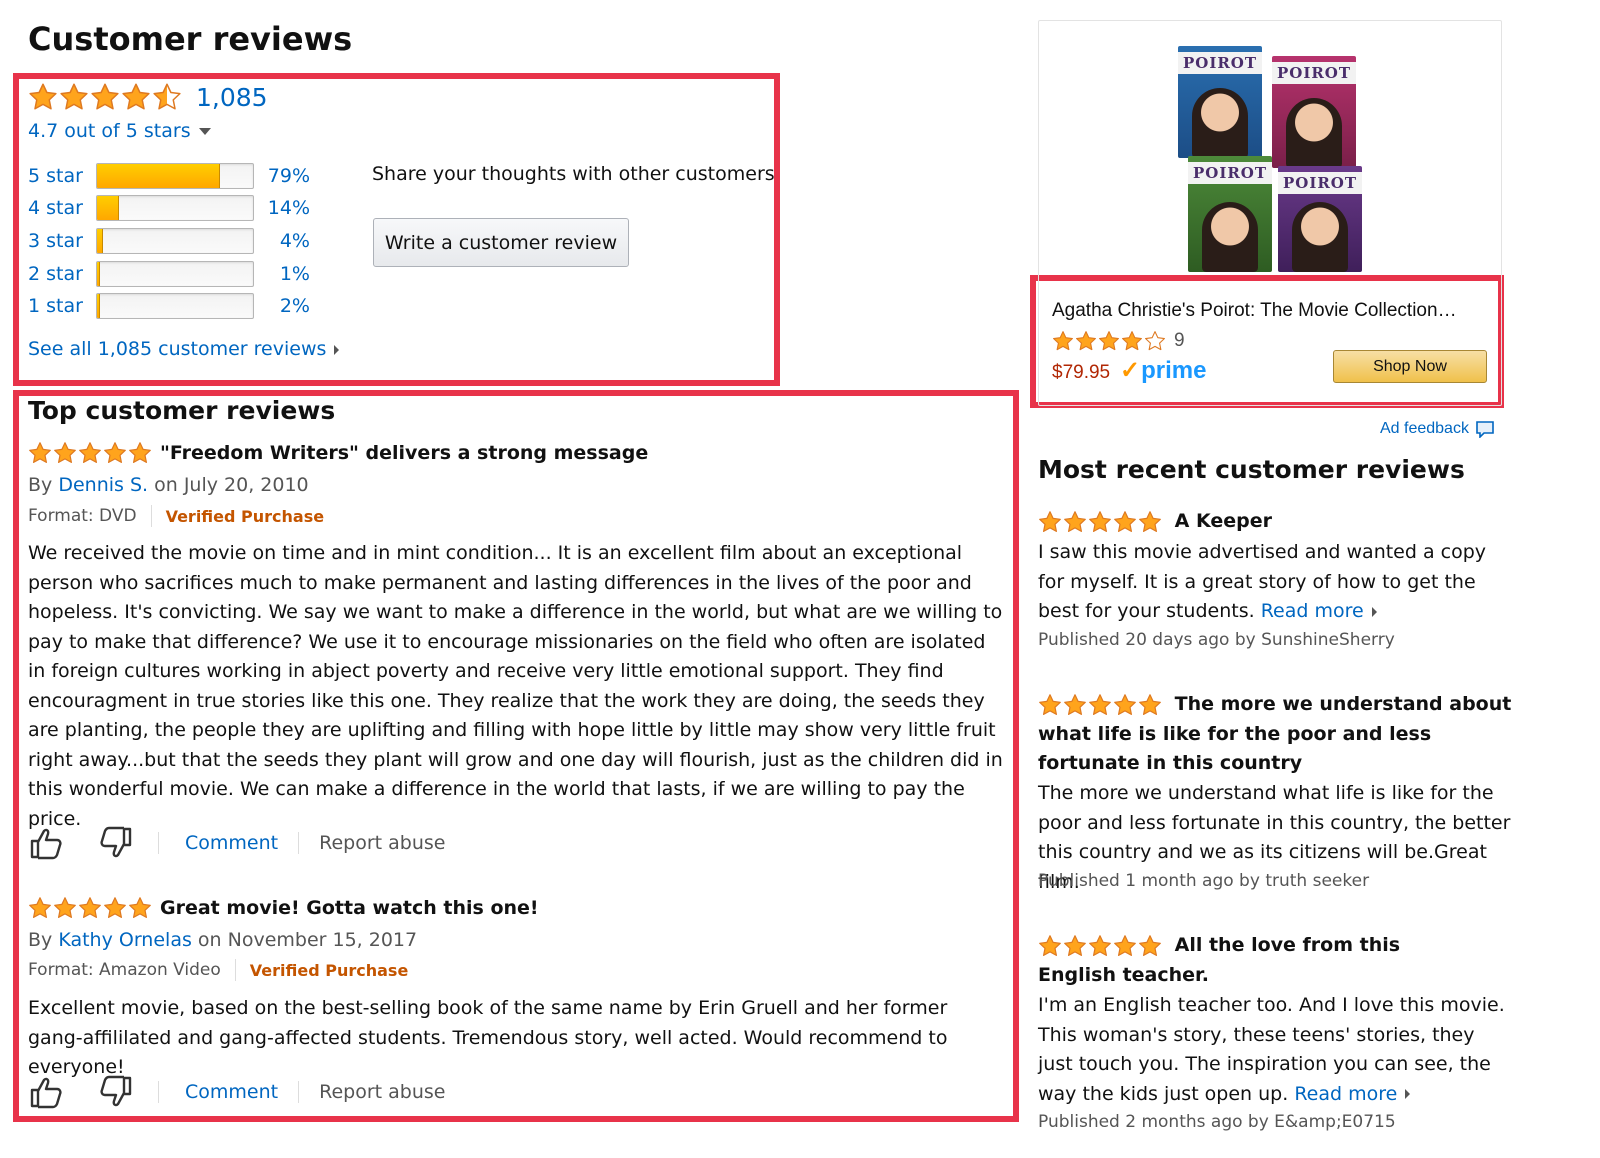 This screenshot has width=1600, height=1158. What do you see at coordinates (204, 131) in the screenshot?
I see `caret-down-icon` at bounding box center [204, 131].